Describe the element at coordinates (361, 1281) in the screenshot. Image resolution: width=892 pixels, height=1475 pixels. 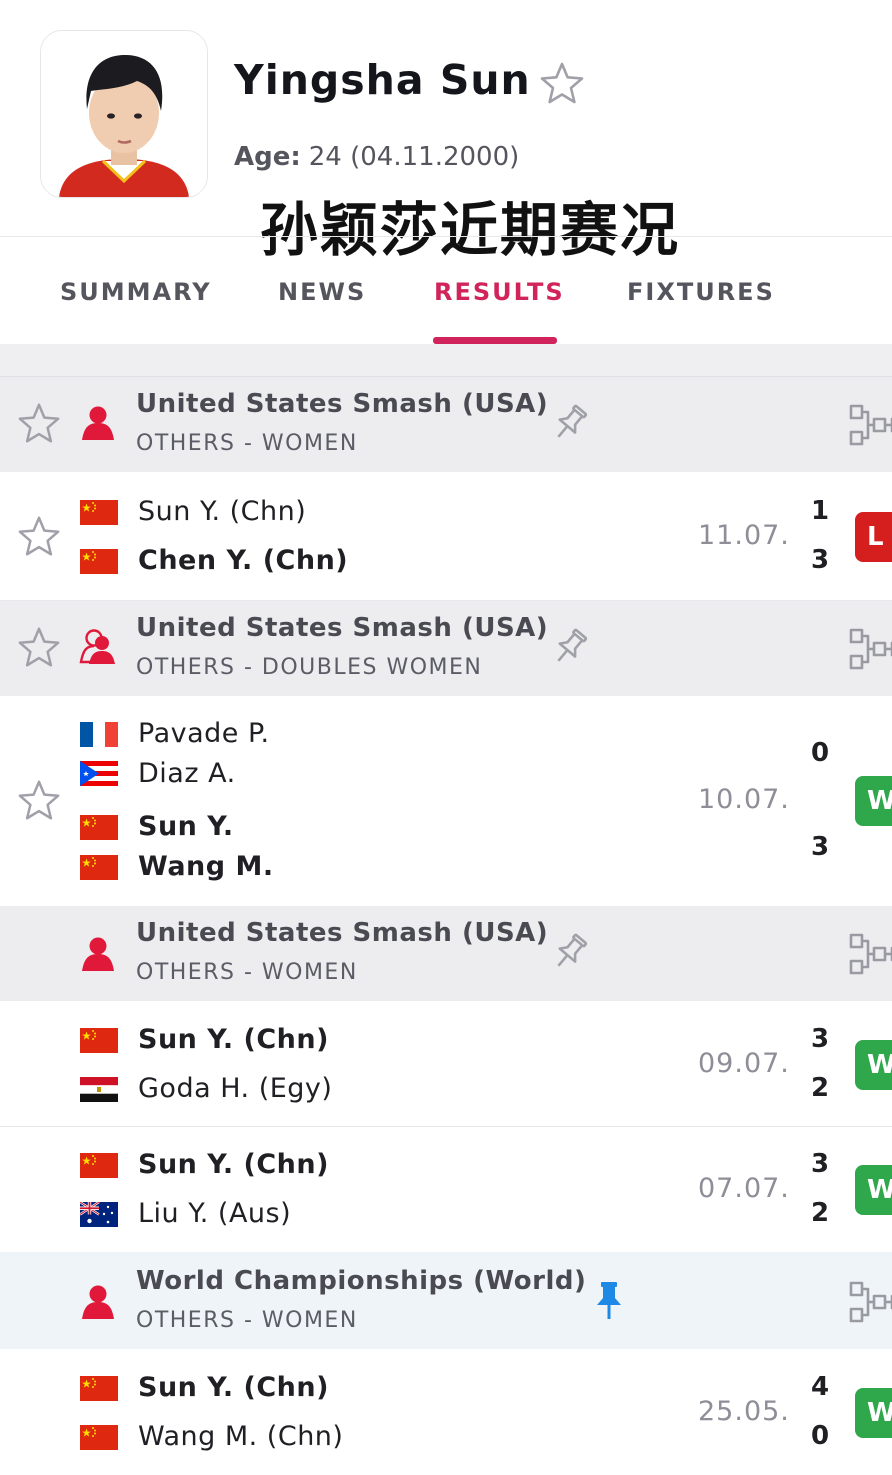
I see `league-name: World Championships (World)` at that location.